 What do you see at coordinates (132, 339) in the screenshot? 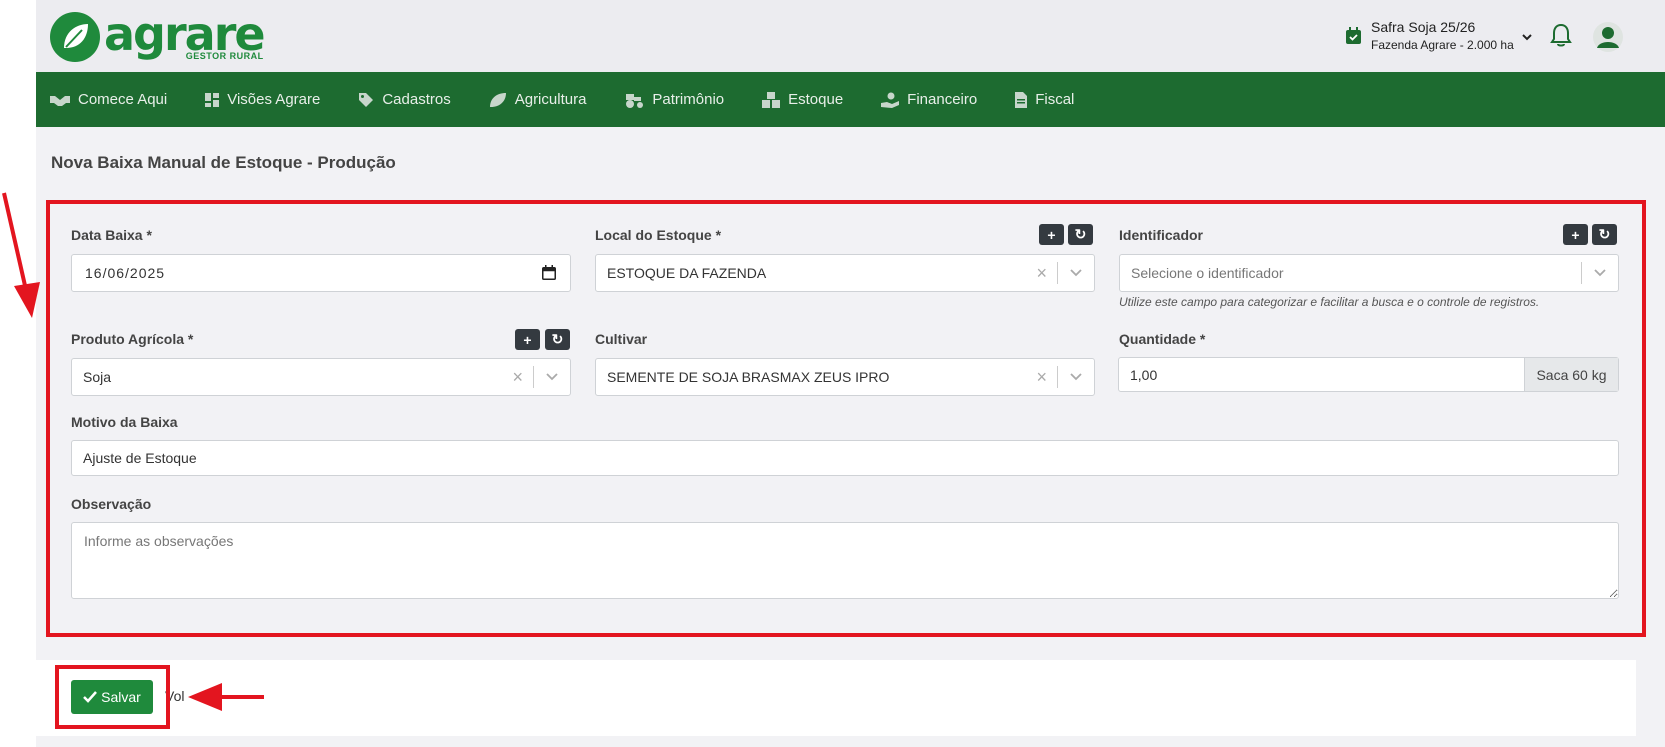
I see `produto-label: Produto Agrícola *` at bounding box center [132, 339].